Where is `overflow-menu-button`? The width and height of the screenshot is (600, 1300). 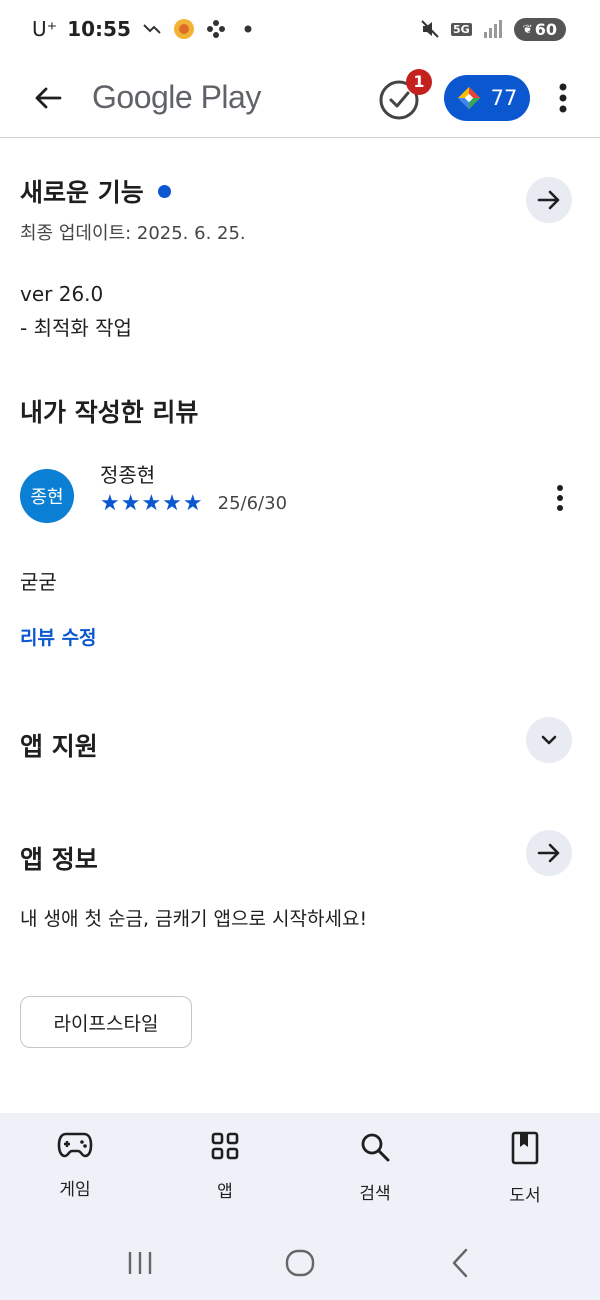 overflow-menu-button is located at coordinates (563, 98).